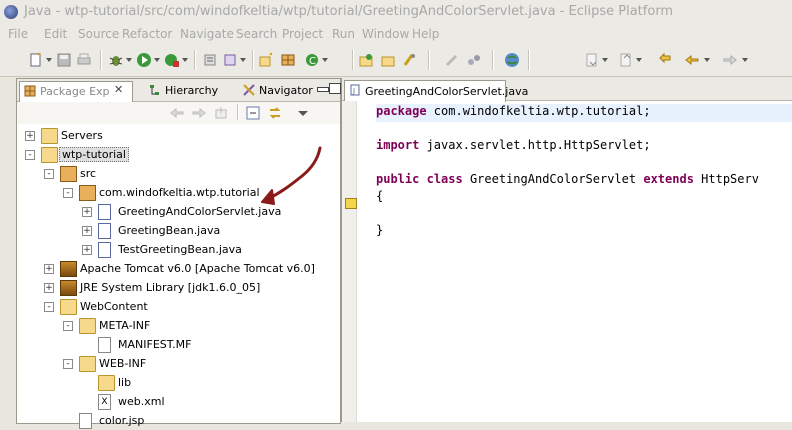 The height and width of the screenshot is (430, 792). I want to click on up-icon, so click(221, 113).